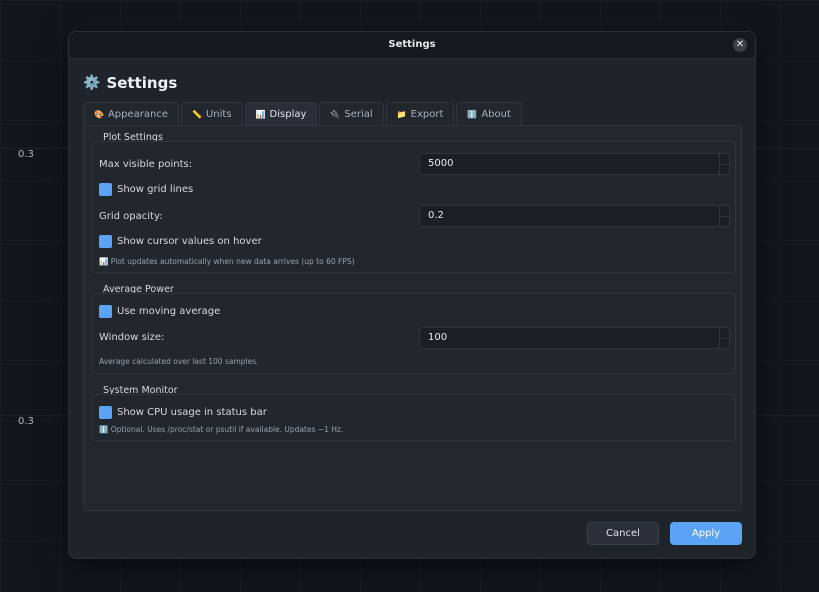 Image resolution: width=819 pixels, height=592 pixels. Describe the element at coordinates (218, 114) in the screenshot. I see `tab-label: Units` at that location.